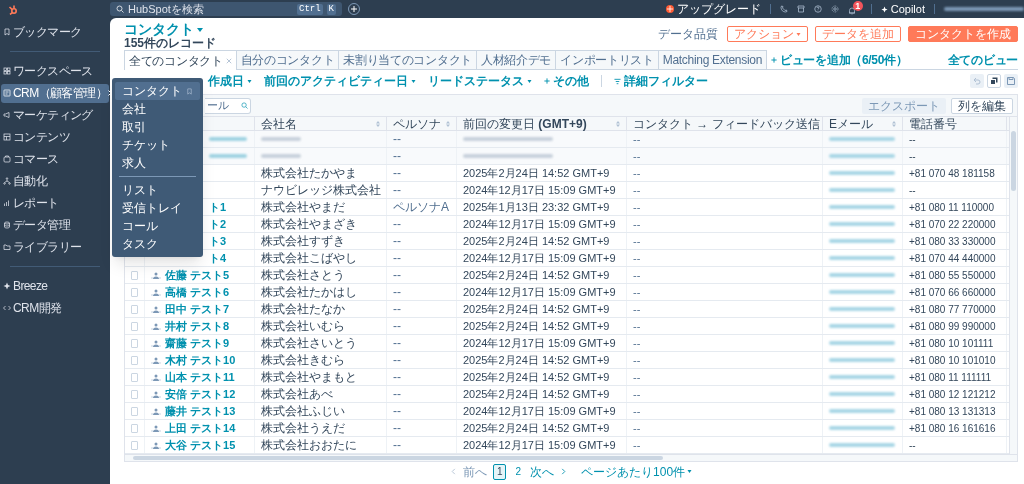 The image size is (1024, 484). What do you see at coordinates (542, 471) in the screenshot?
I see `next-page-button: 次へ` at bounding box center [542, 471].